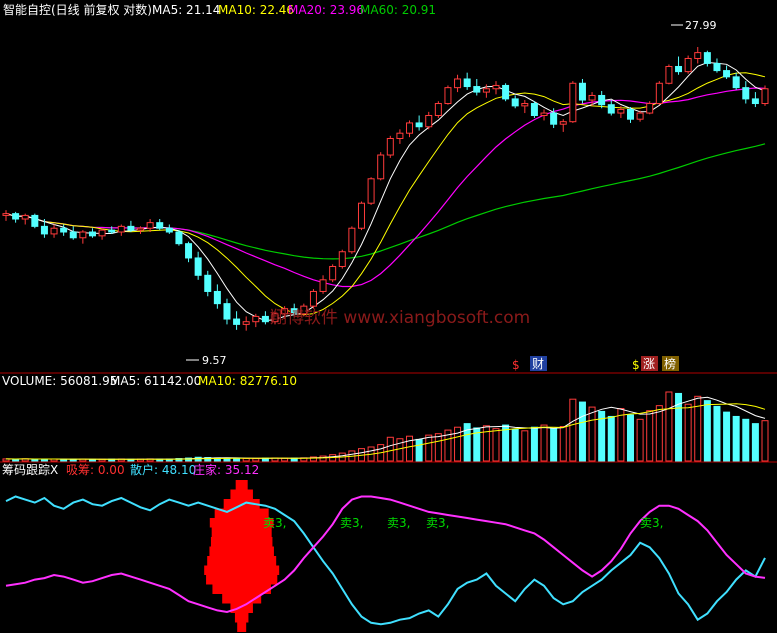  Describe the element at coordinates (226, 469) in the screenshot. I see `zhuangjia-readout: 庄家: 35.12` at that location.